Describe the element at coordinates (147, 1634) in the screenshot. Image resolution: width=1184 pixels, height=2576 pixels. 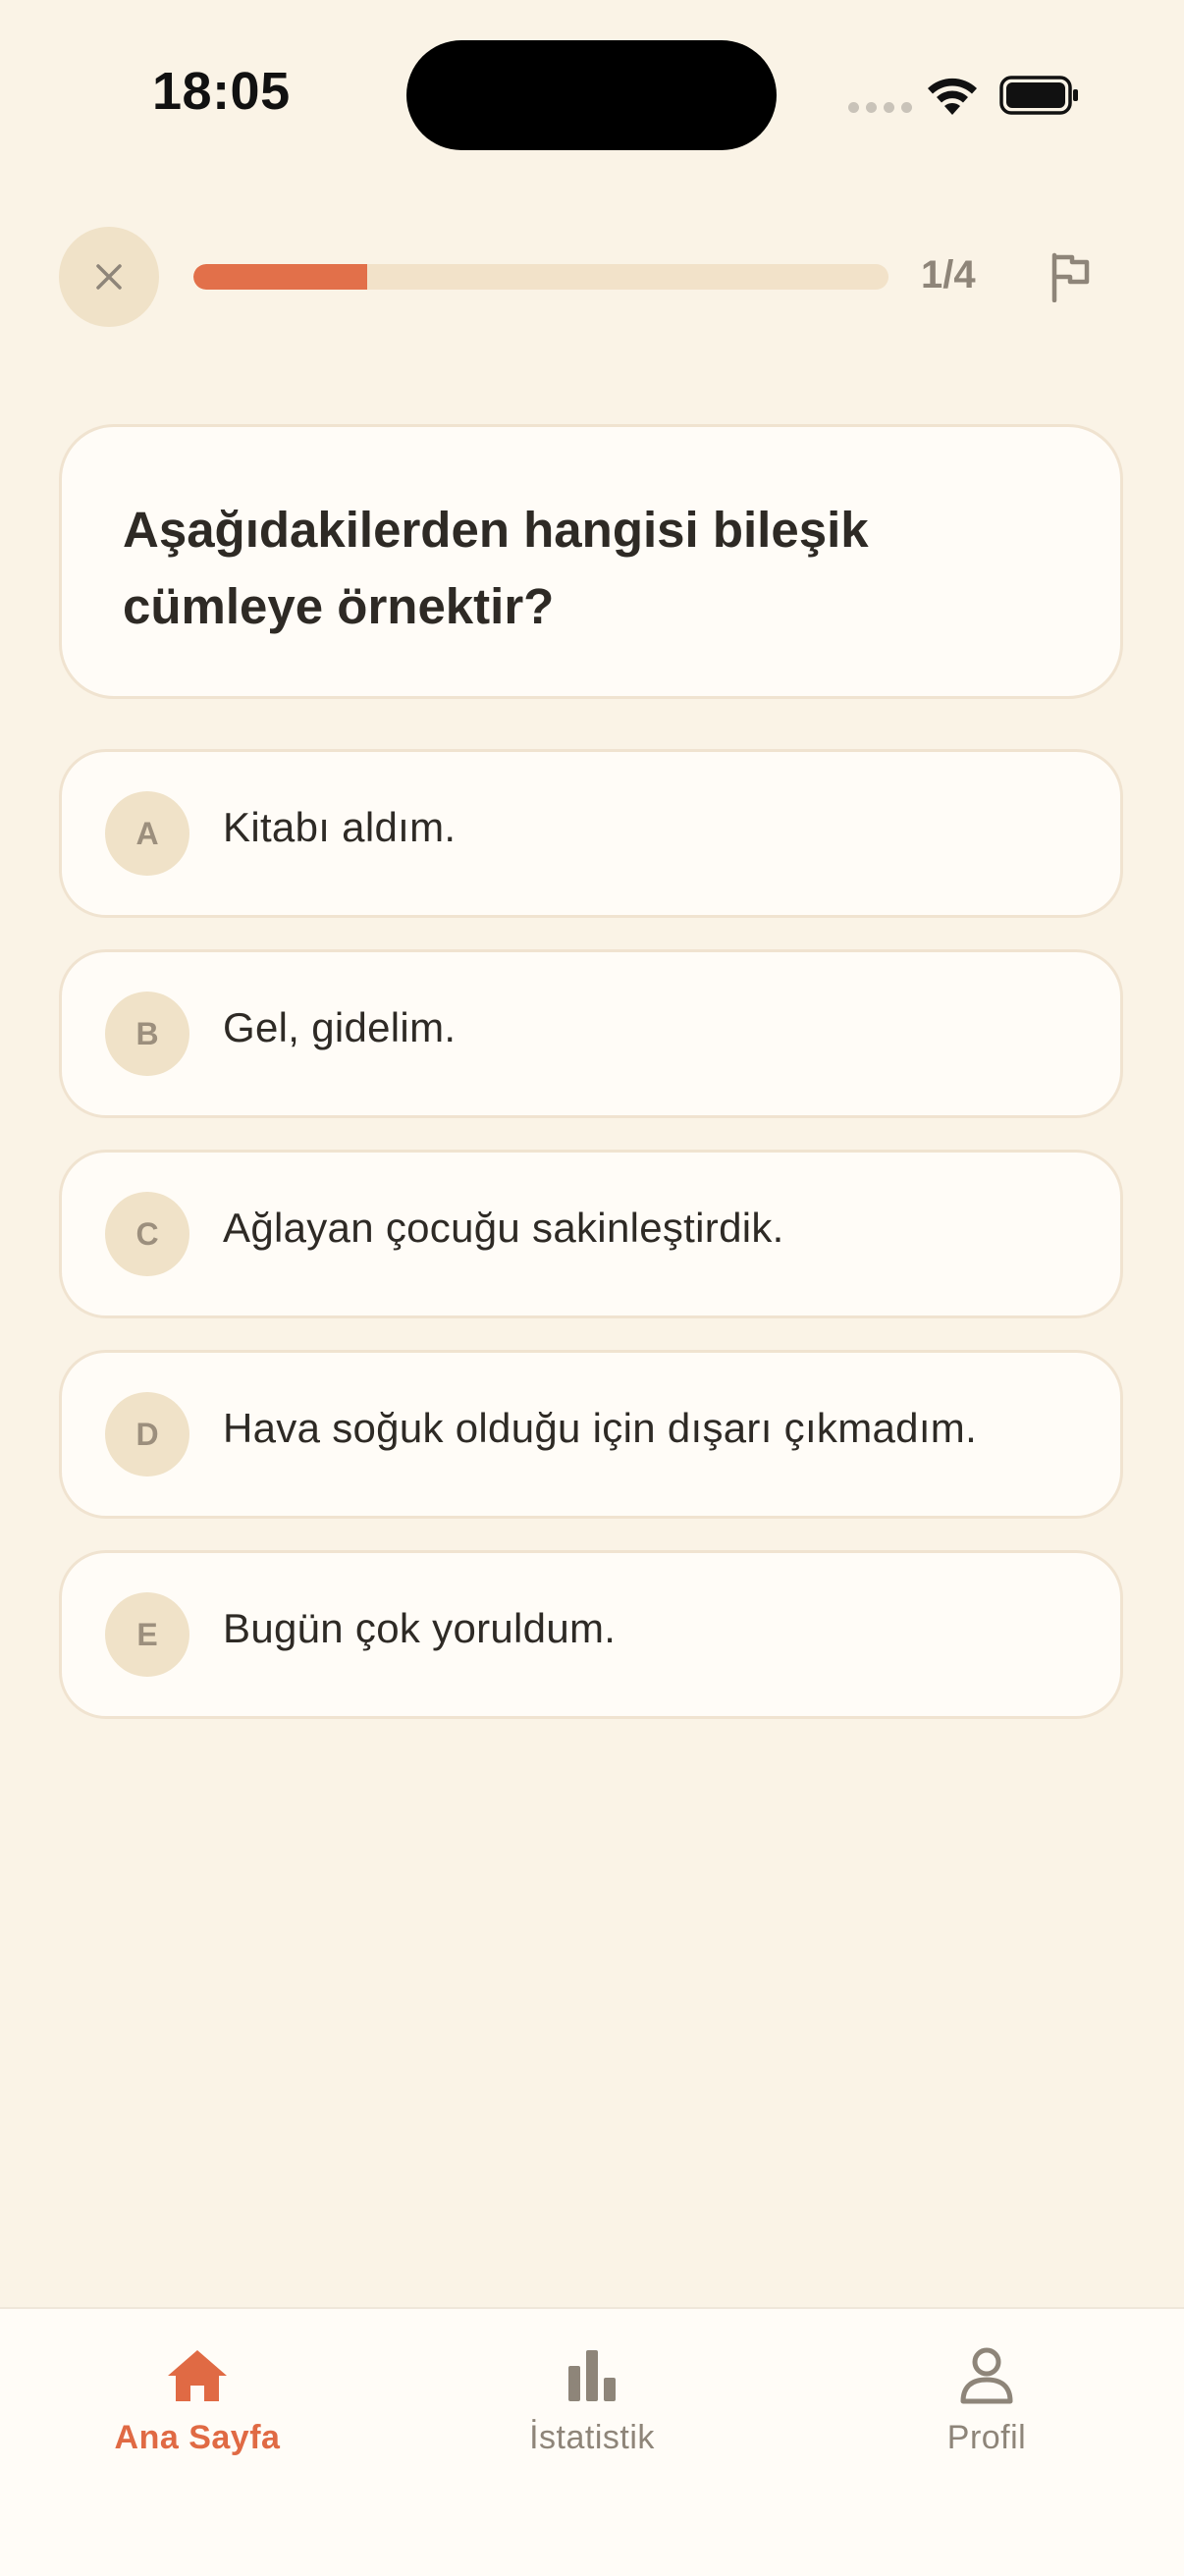
I see `option-letter-badge: E` at that location.